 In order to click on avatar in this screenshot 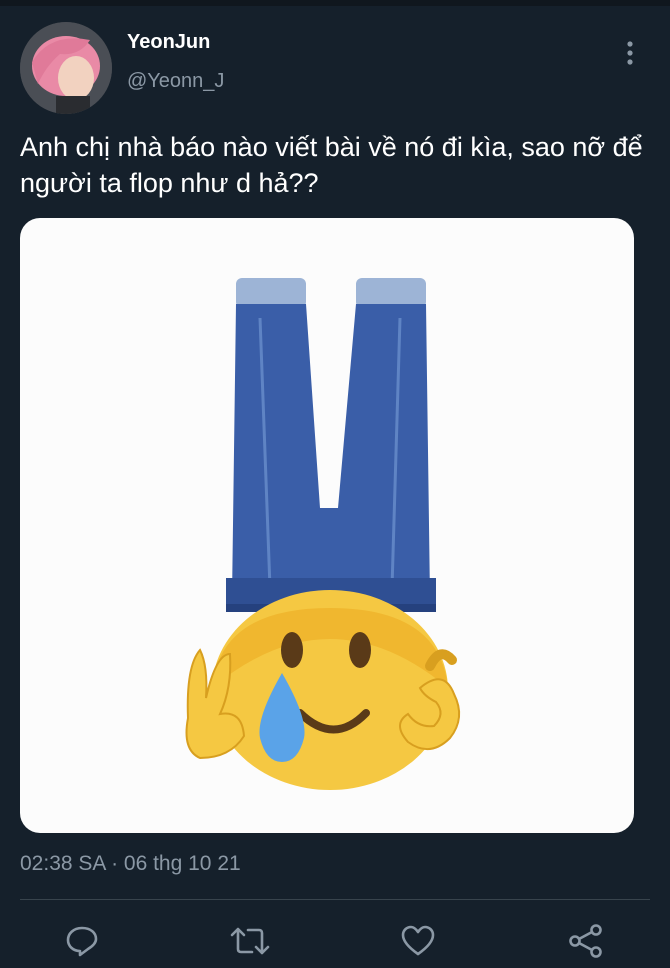, I will do `click(66, 68)`.